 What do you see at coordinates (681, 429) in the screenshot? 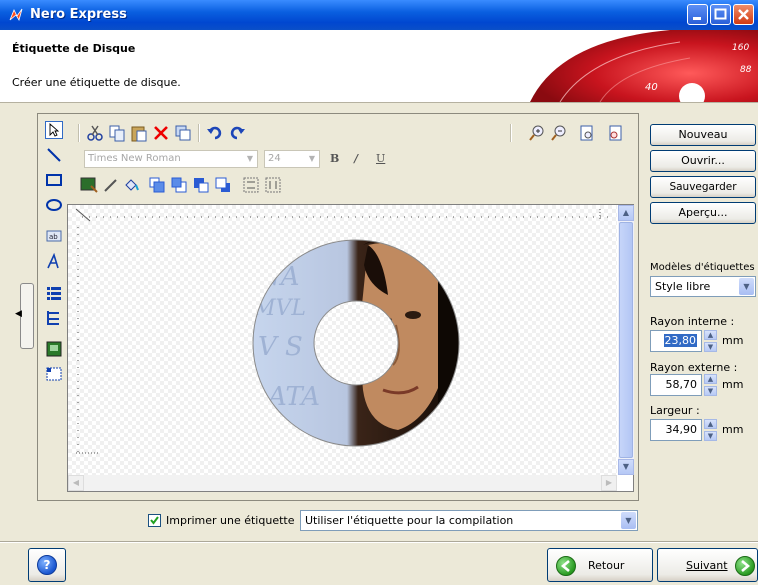
I see `width-value: 34,90` at bounding box center [681, 429].